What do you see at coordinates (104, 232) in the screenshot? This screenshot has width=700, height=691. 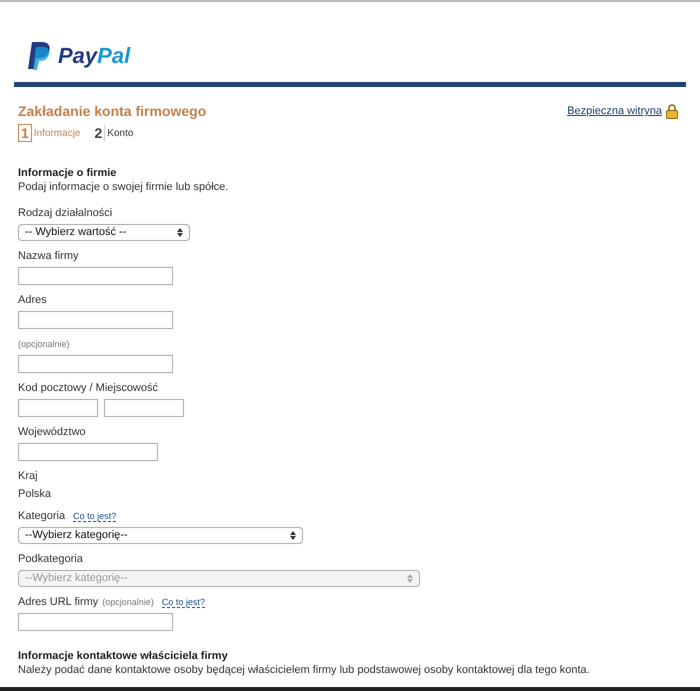 I see `dropdown-select: -- Wybierz wartość --` at bounding box center [104, 232].